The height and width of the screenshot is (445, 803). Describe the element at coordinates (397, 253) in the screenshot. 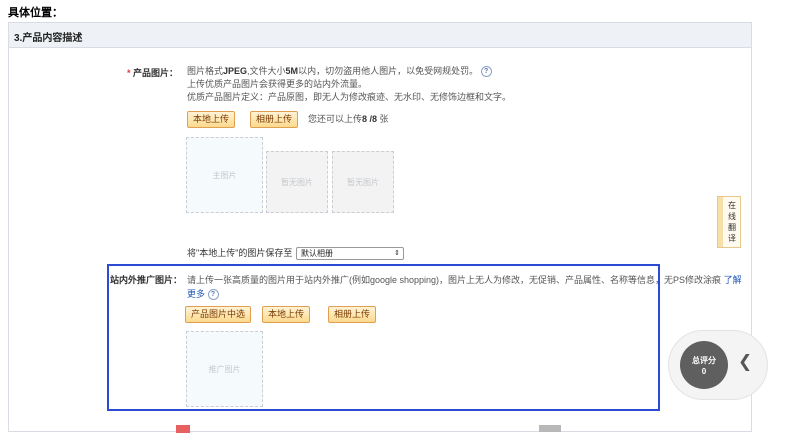

I see `select-arrows-icon: ⇕` at that location.